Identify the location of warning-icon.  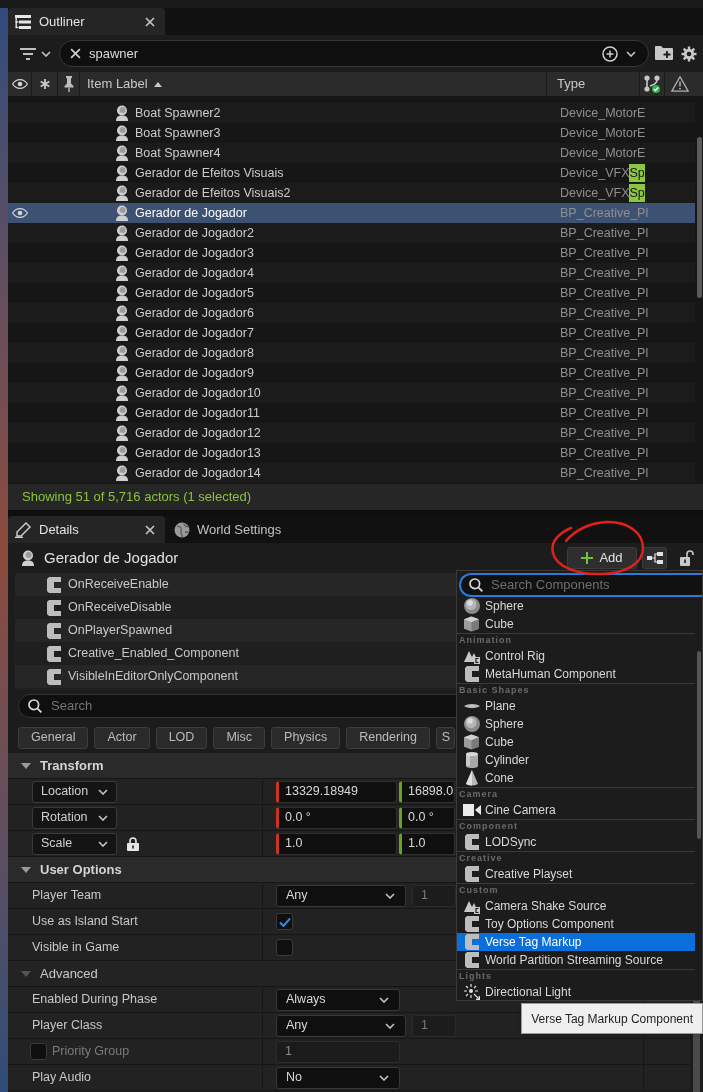
(680, 84).